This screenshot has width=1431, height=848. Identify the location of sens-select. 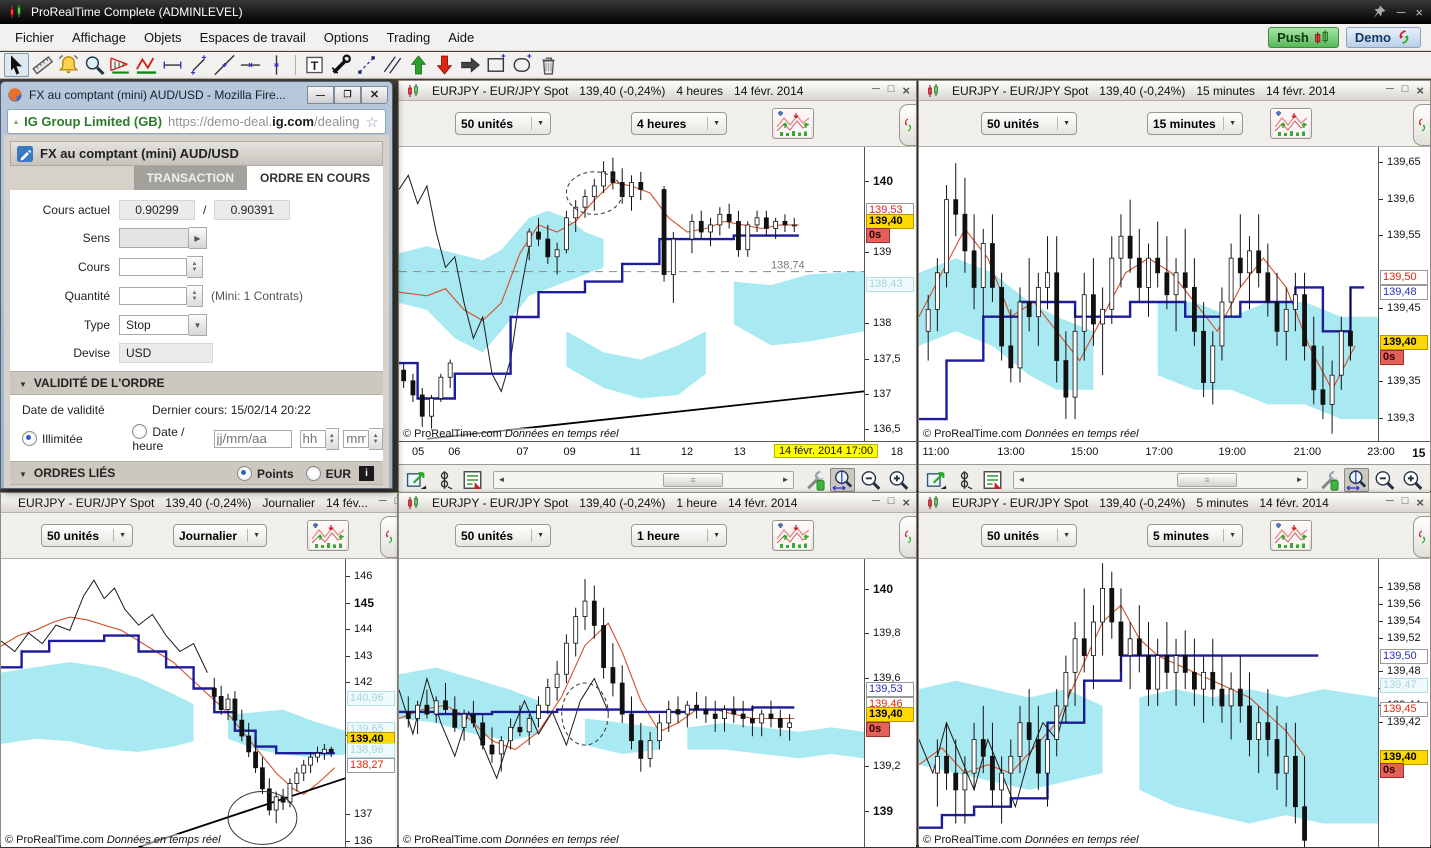
(154, 238).